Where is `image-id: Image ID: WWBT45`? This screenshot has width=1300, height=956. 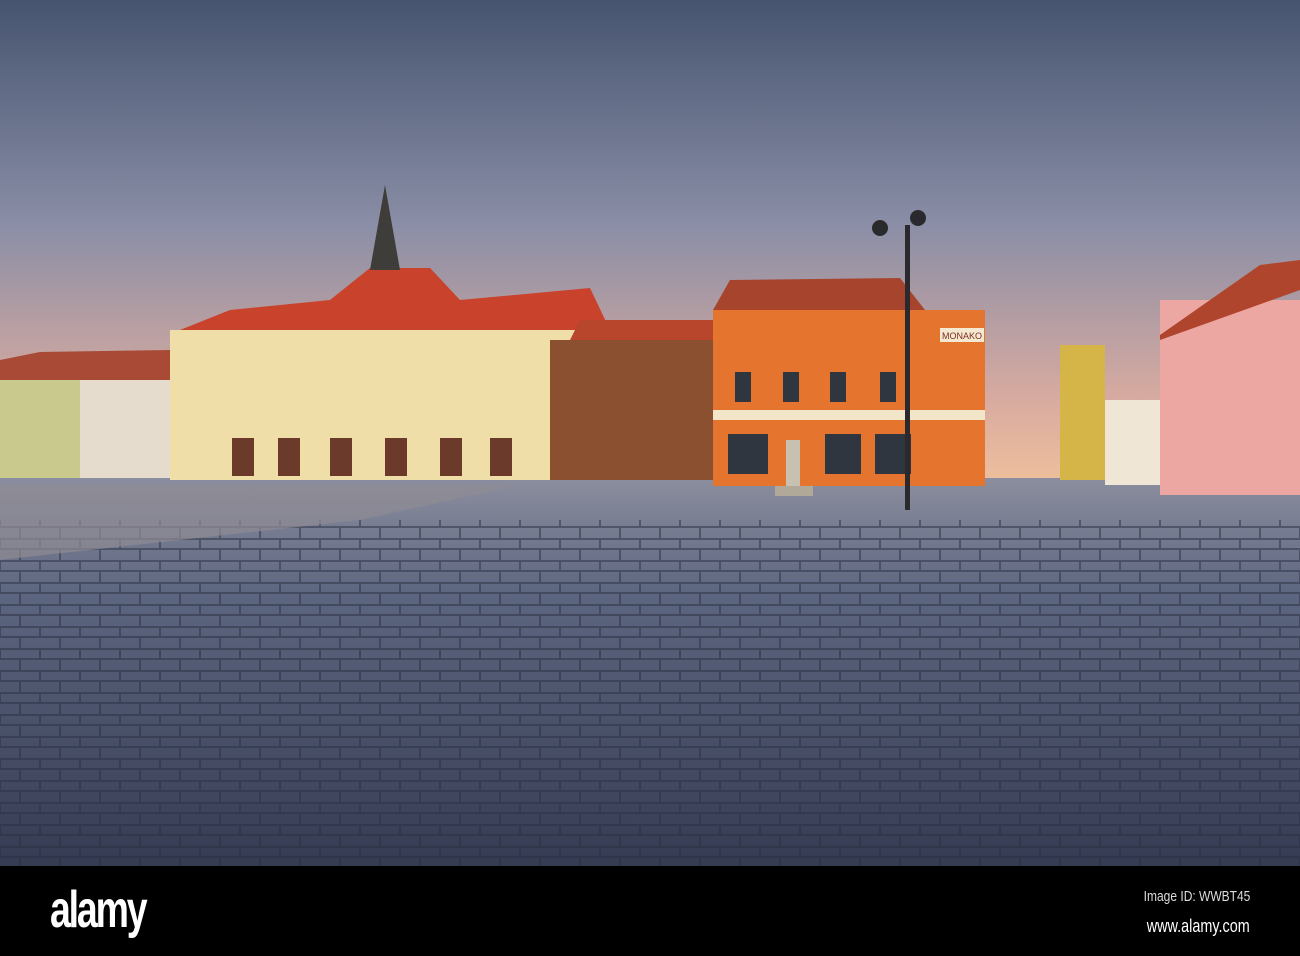
image-id: Image ID: WWBT45 is located at coordinates (1196, 896).